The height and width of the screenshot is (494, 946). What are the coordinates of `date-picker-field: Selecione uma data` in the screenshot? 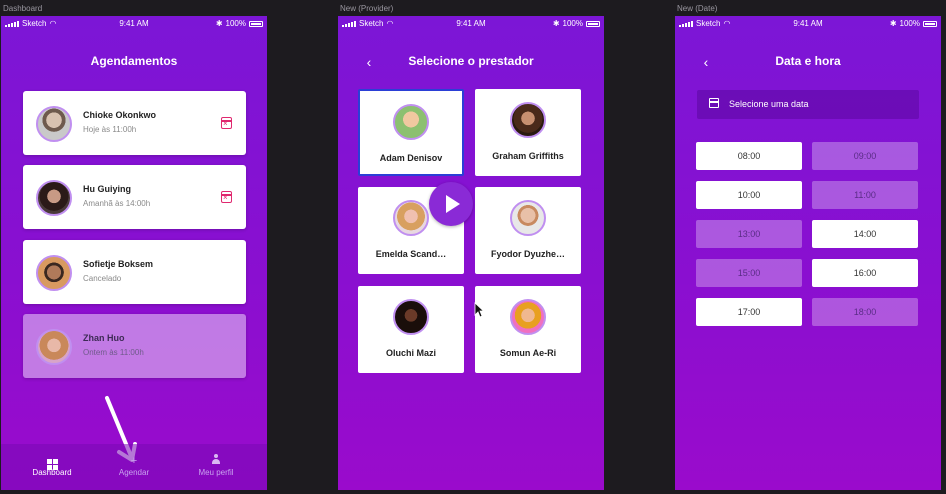 It's located at (808, 104).